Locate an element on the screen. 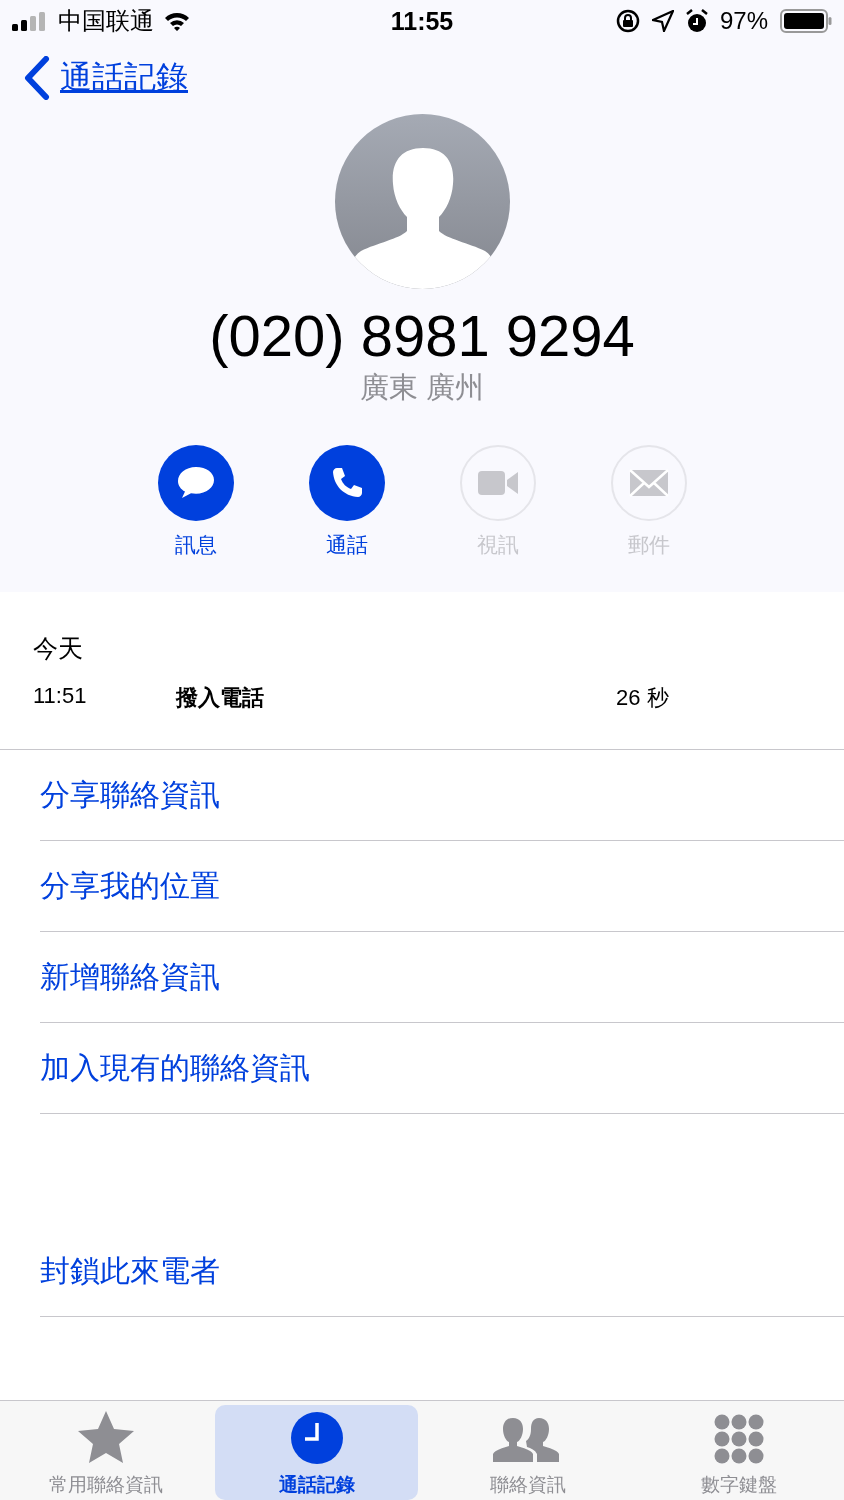 The image size is (844, 1500). call-time: 11:51 is located at coordinates (60, 696).